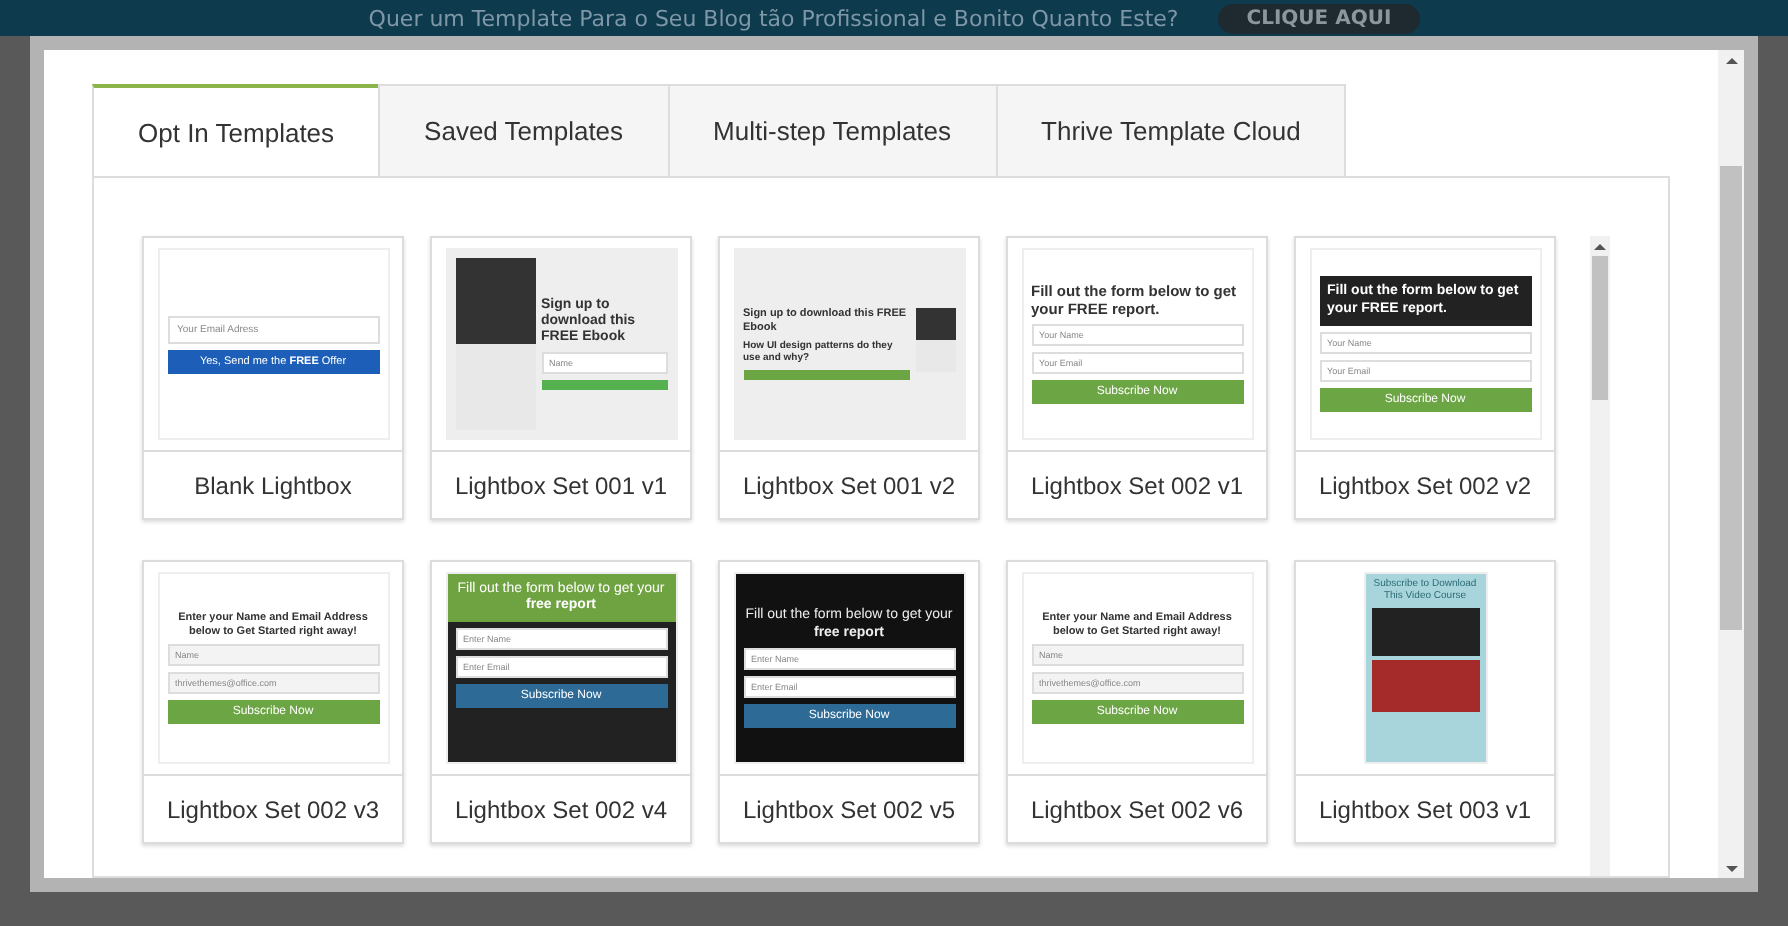 This screenshot has width=1788, height=926. I want to click on tab: Saved Templates, so click(524, 130).